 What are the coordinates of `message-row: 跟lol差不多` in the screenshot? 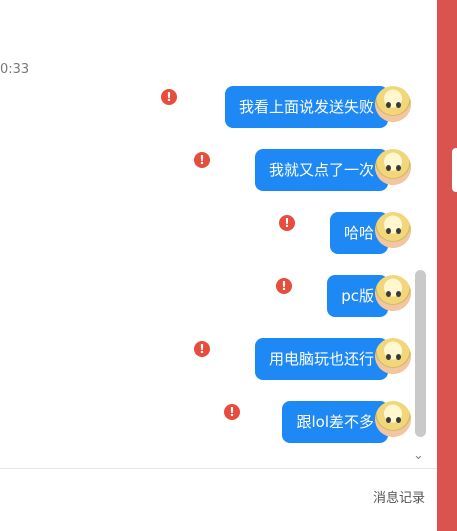 It's located at (338, 422).